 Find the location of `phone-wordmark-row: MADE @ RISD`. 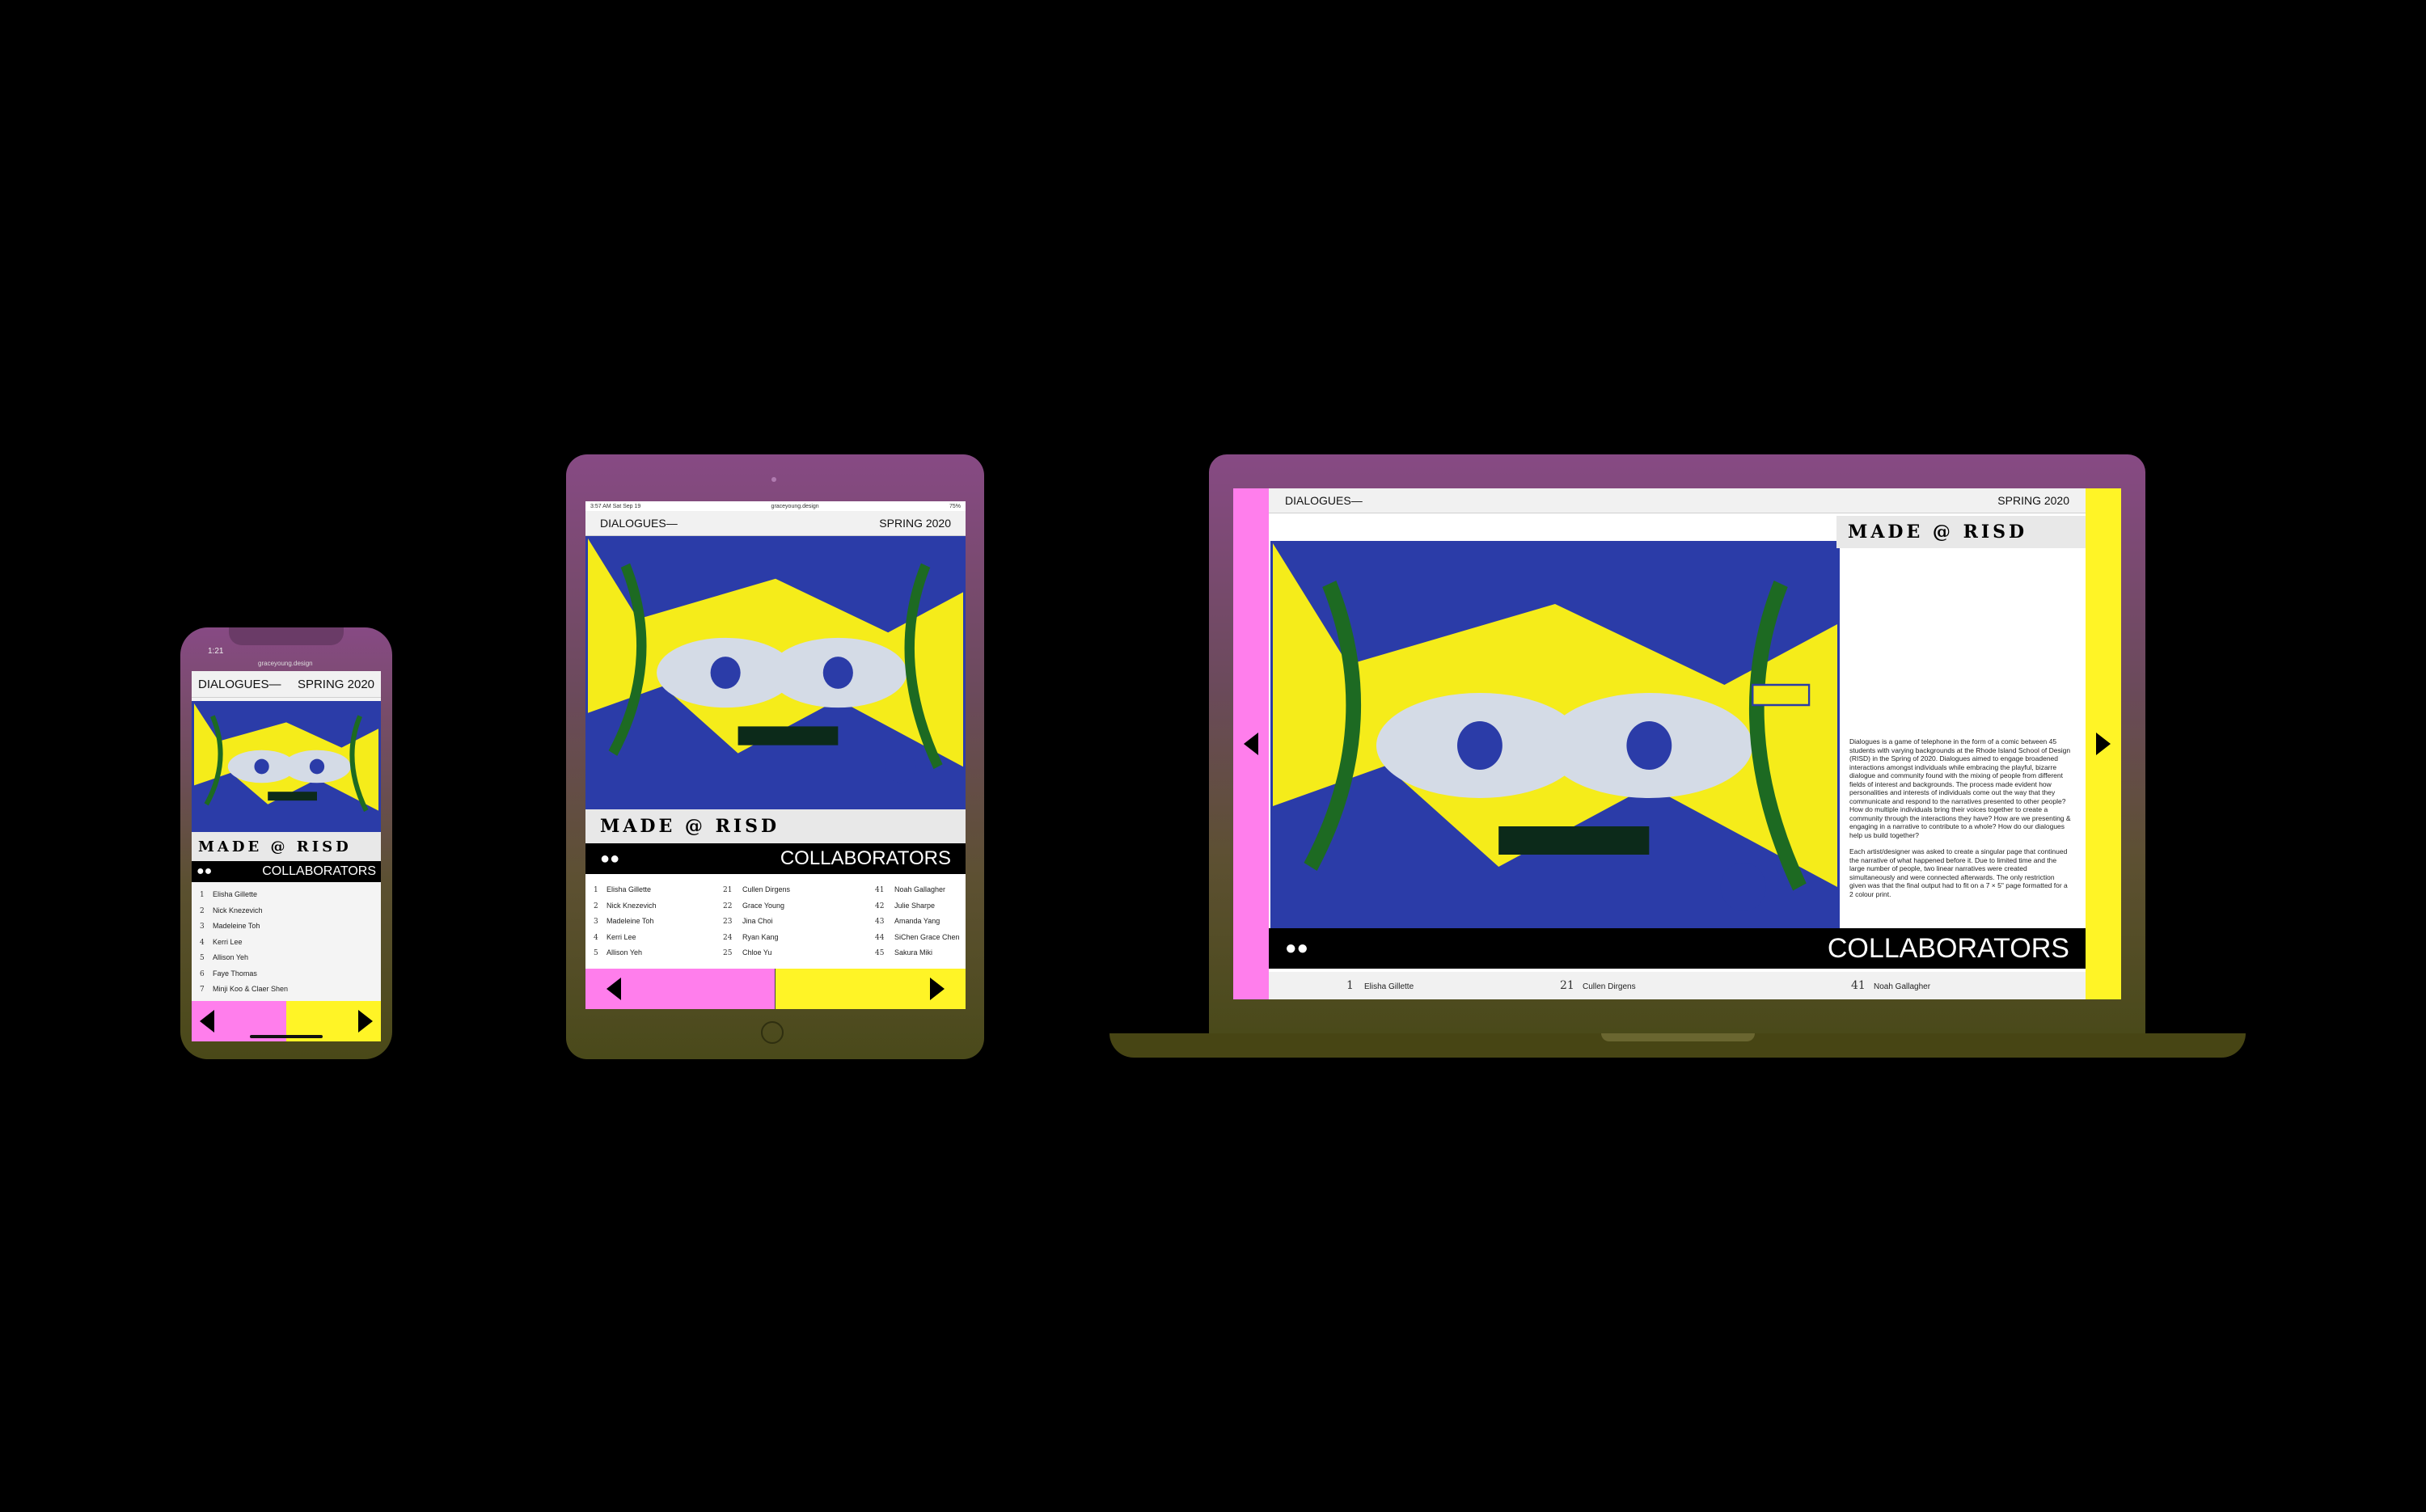

phone-wordmark-row: MADE @ RISD is located at coordinates (286, 846).